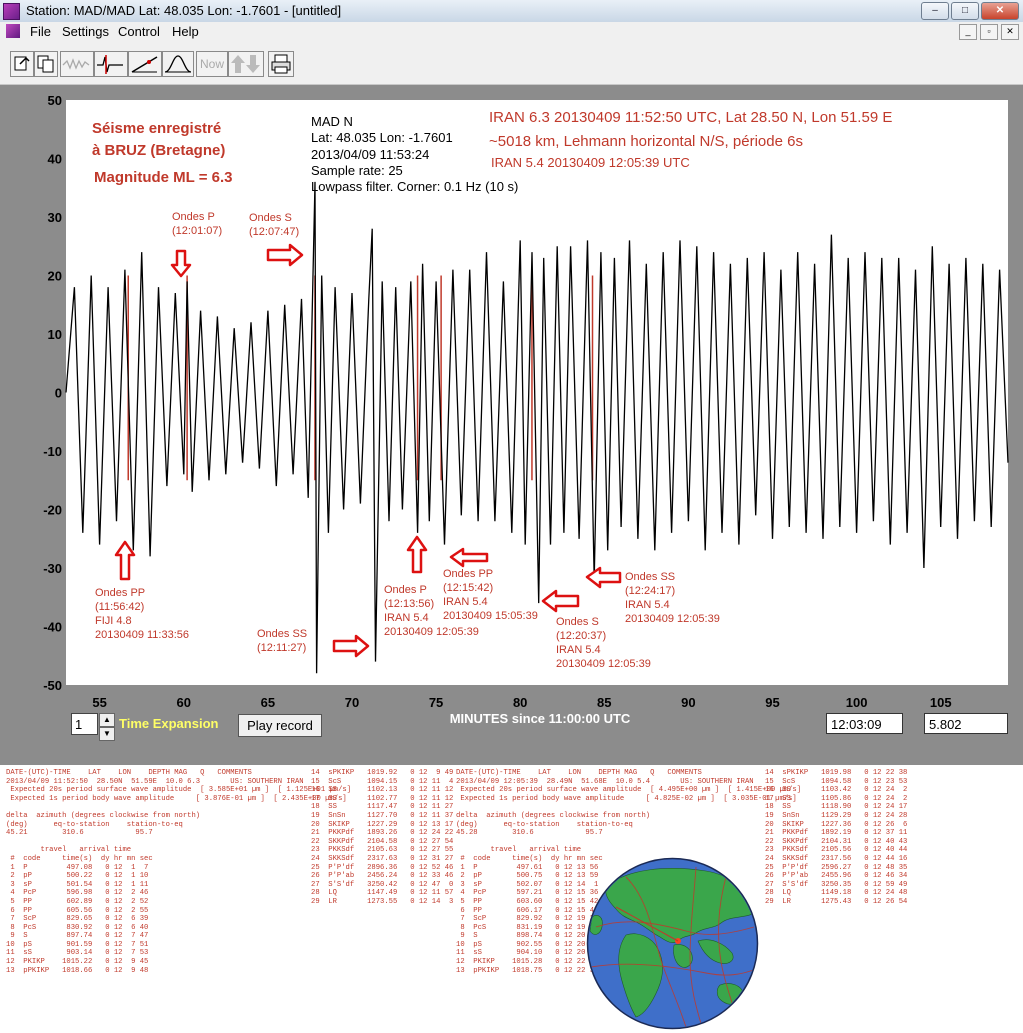 This screenshot has width=1023, height=1033. Describe the element at coordinates (99, 702) in the screenshot. I see `x-tick-label: 55` at that location.